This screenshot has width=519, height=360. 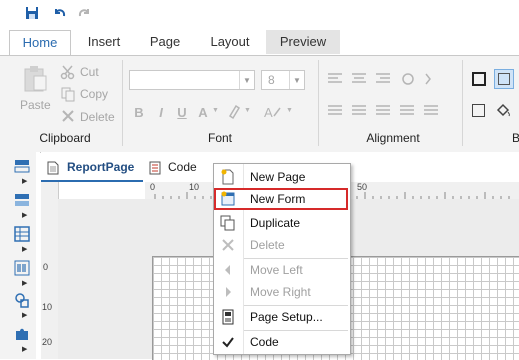 I want to click on shadow-icon, so click(x=478, y=110).